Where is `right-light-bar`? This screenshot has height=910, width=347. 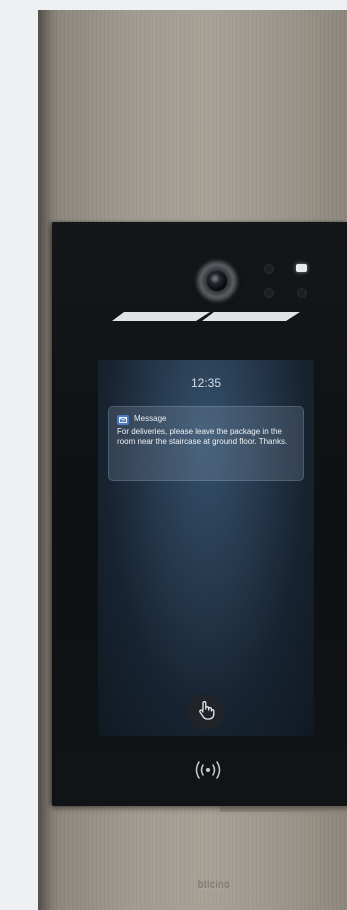
right-light-bar is located at coordinates (251, 317).